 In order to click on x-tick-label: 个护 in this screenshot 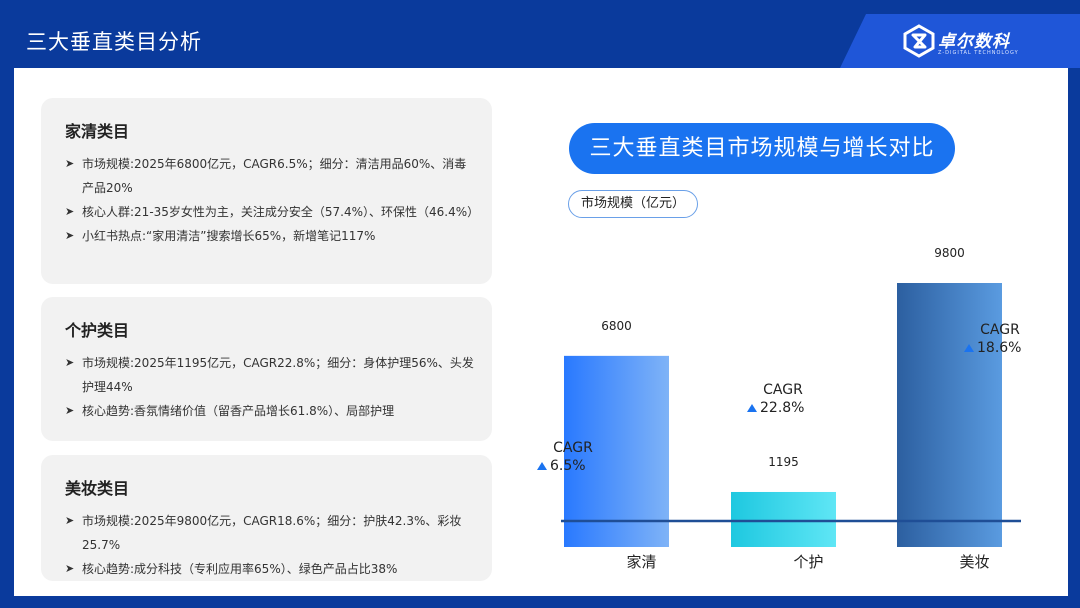, I will do `click(808, 562)`.